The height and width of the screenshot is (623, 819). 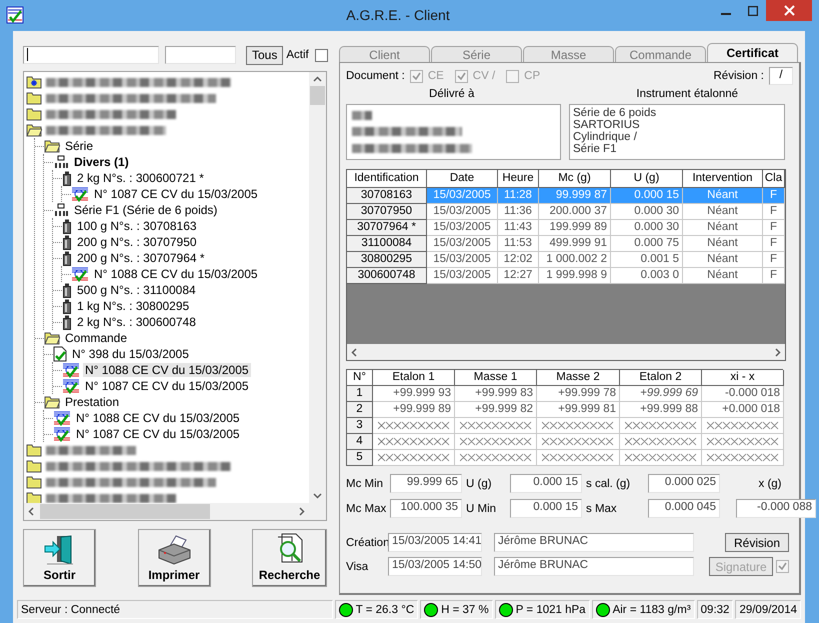 What do you see at coordinates (91, 55) in the screenshot?
I see `search-field` at bounding box center [91, 55].